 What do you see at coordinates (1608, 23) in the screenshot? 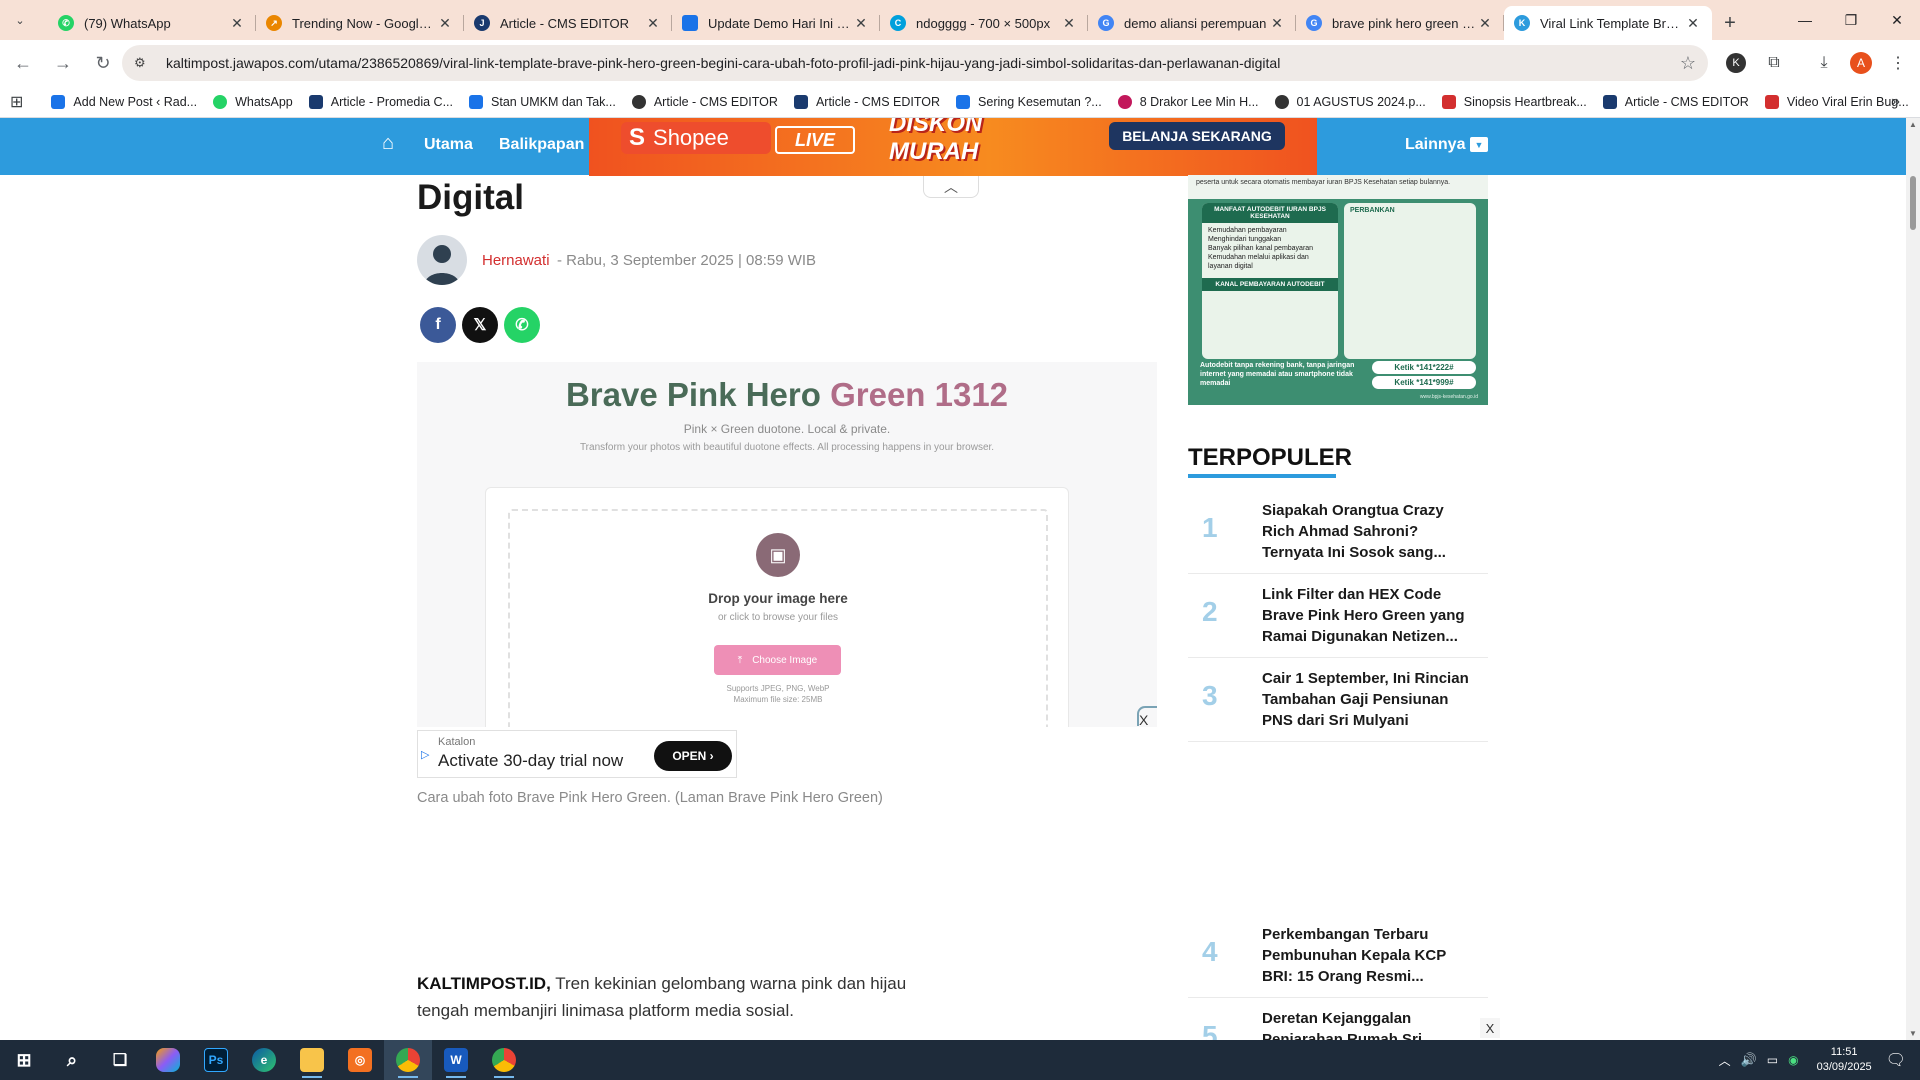
I see `tab-kaltimpost: K Viral Link Template Brave ✕` at bounding box center [1608, 23].